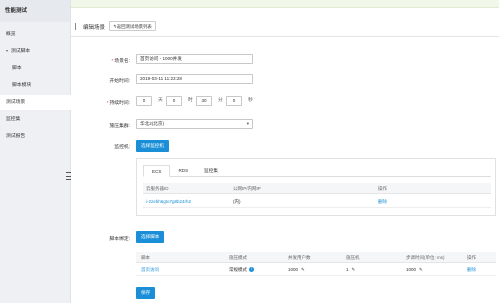 The image size is (499, 303). What do you see at coordinates (22, 85) in the screenshot?
I see `sidebar-item-label: 脚本模块` at bounding box center [22, 85].